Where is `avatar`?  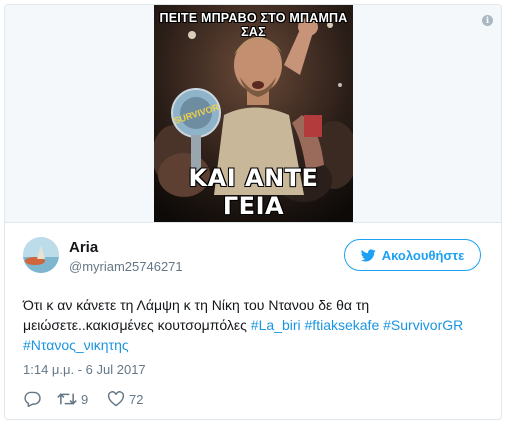 avatar is located at coordinates (41, 255).